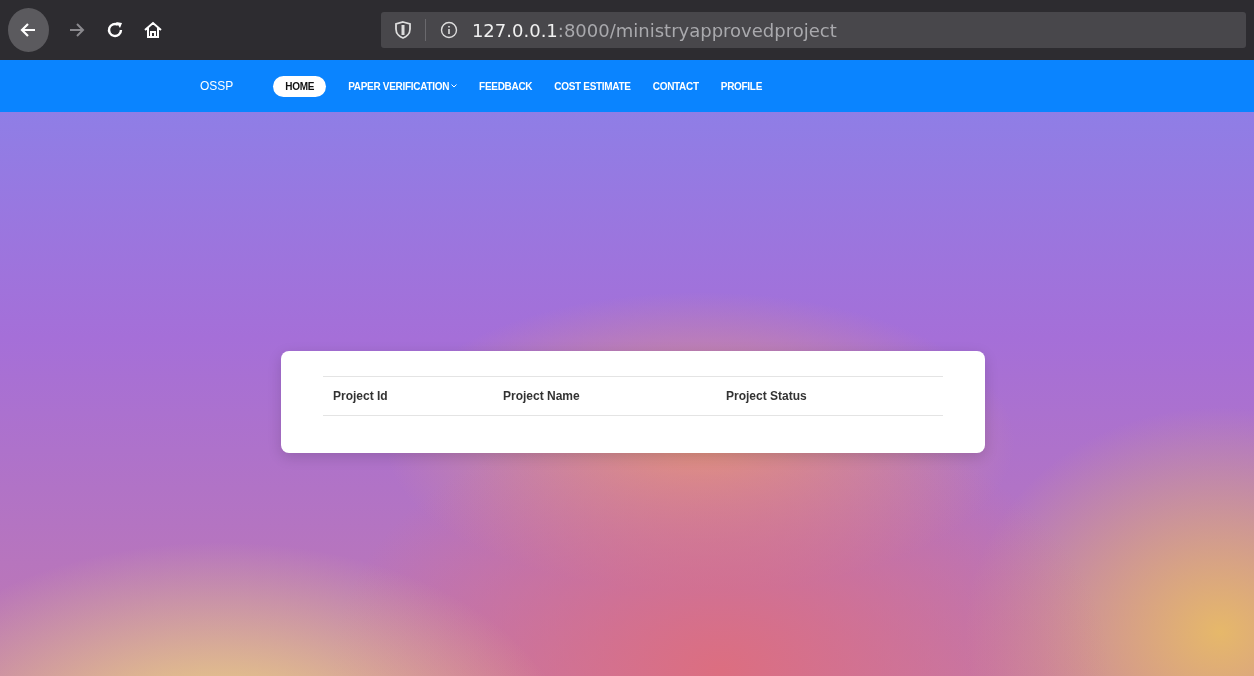 This screenshot has height=676, width=1254. I want to click on nav-link: PROFILE, so click(741, 86).